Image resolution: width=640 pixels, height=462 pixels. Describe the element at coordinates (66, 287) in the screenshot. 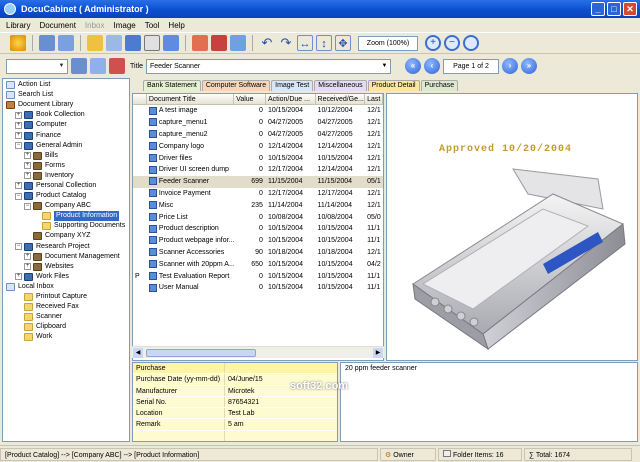

I see `tree-item: Local Inbox` at that location.